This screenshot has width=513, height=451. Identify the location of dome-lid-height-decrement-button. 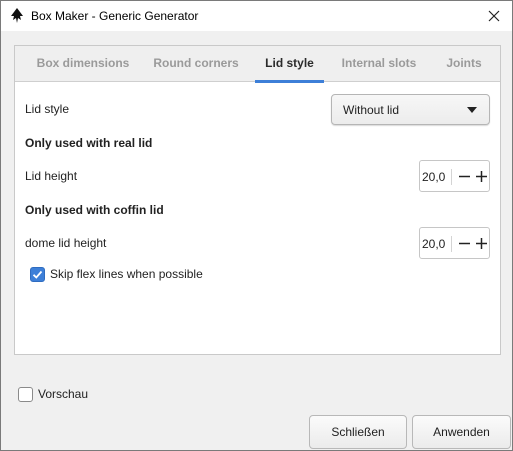
(464, 243).